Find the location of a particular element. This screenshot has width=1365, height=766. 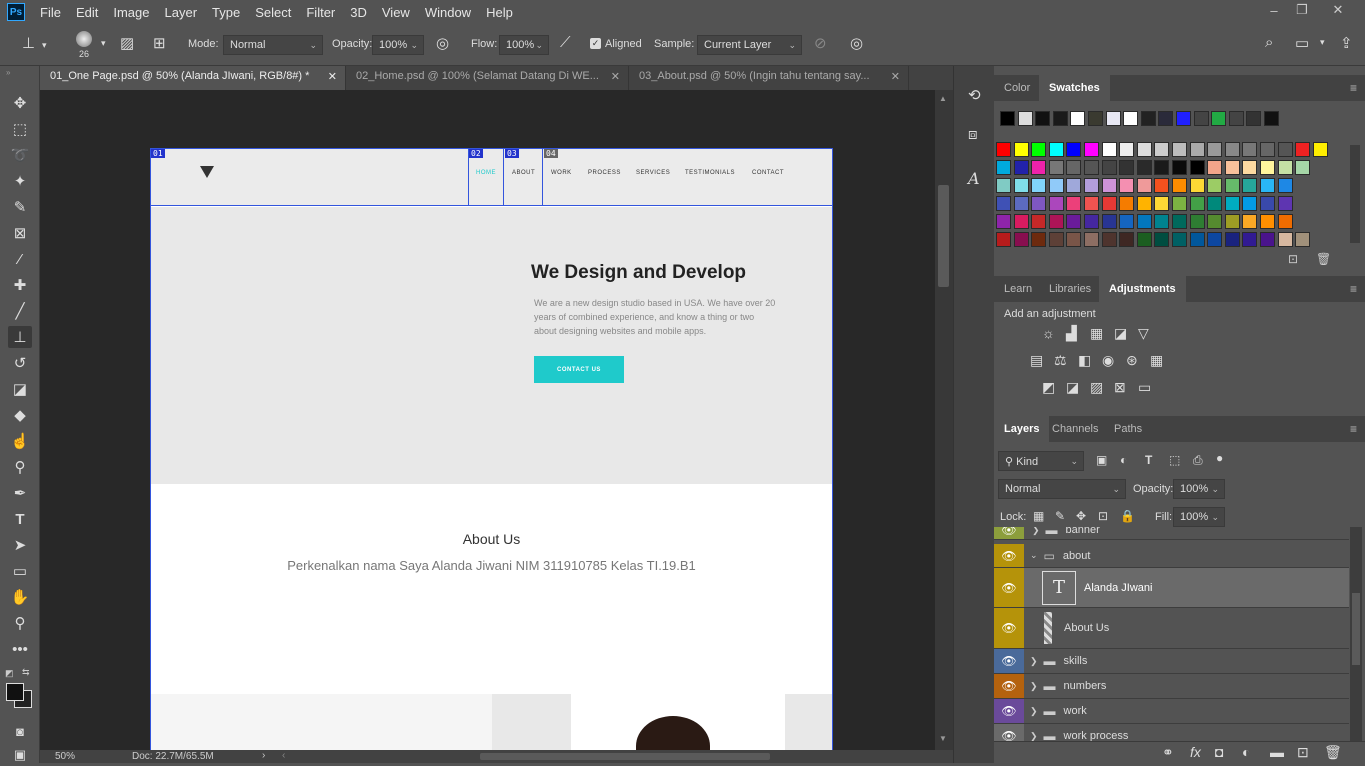

channel-mixer-icon: ⊛ is located at coordinates (1132, 360).